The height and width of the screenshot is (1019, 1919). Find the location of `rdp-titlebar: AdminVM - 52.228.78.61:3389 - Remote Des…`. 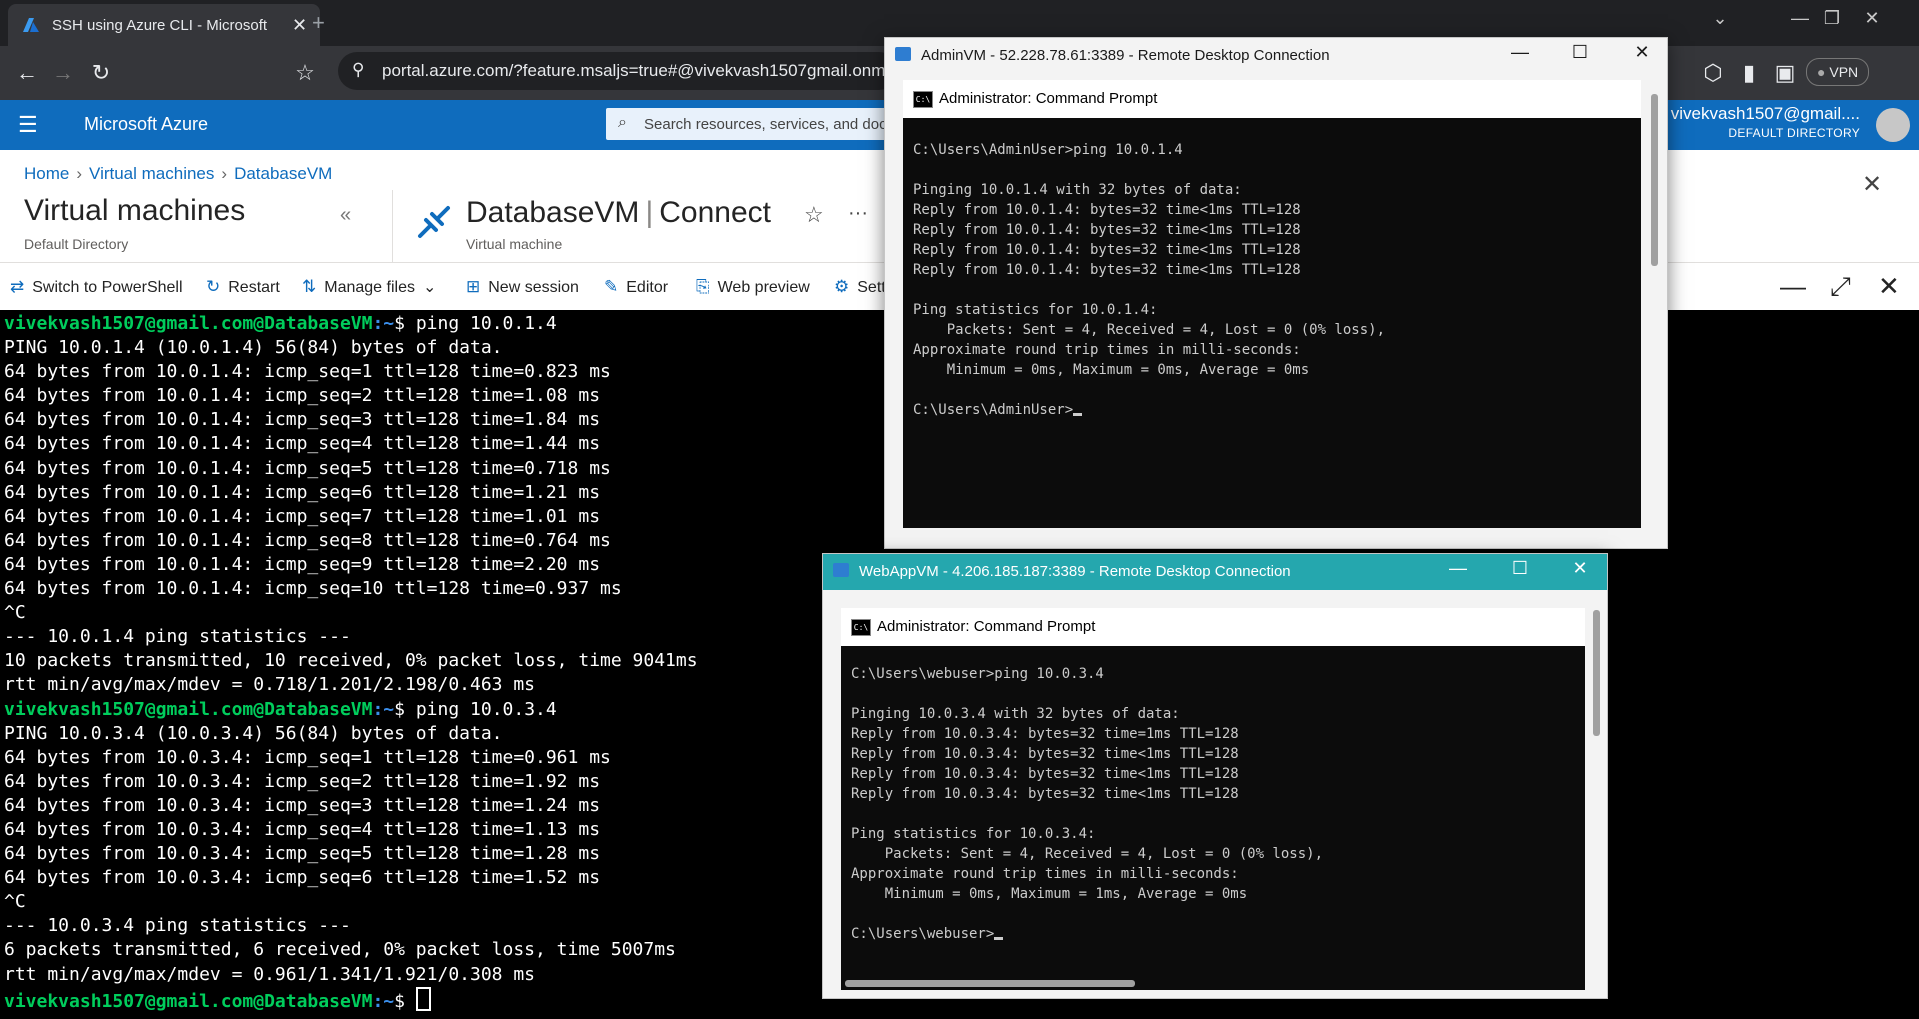

rdp-titlebar: AdminVM - 52.228.78.61:3389 - Remote Des… is located at coordinates (1276, 56).